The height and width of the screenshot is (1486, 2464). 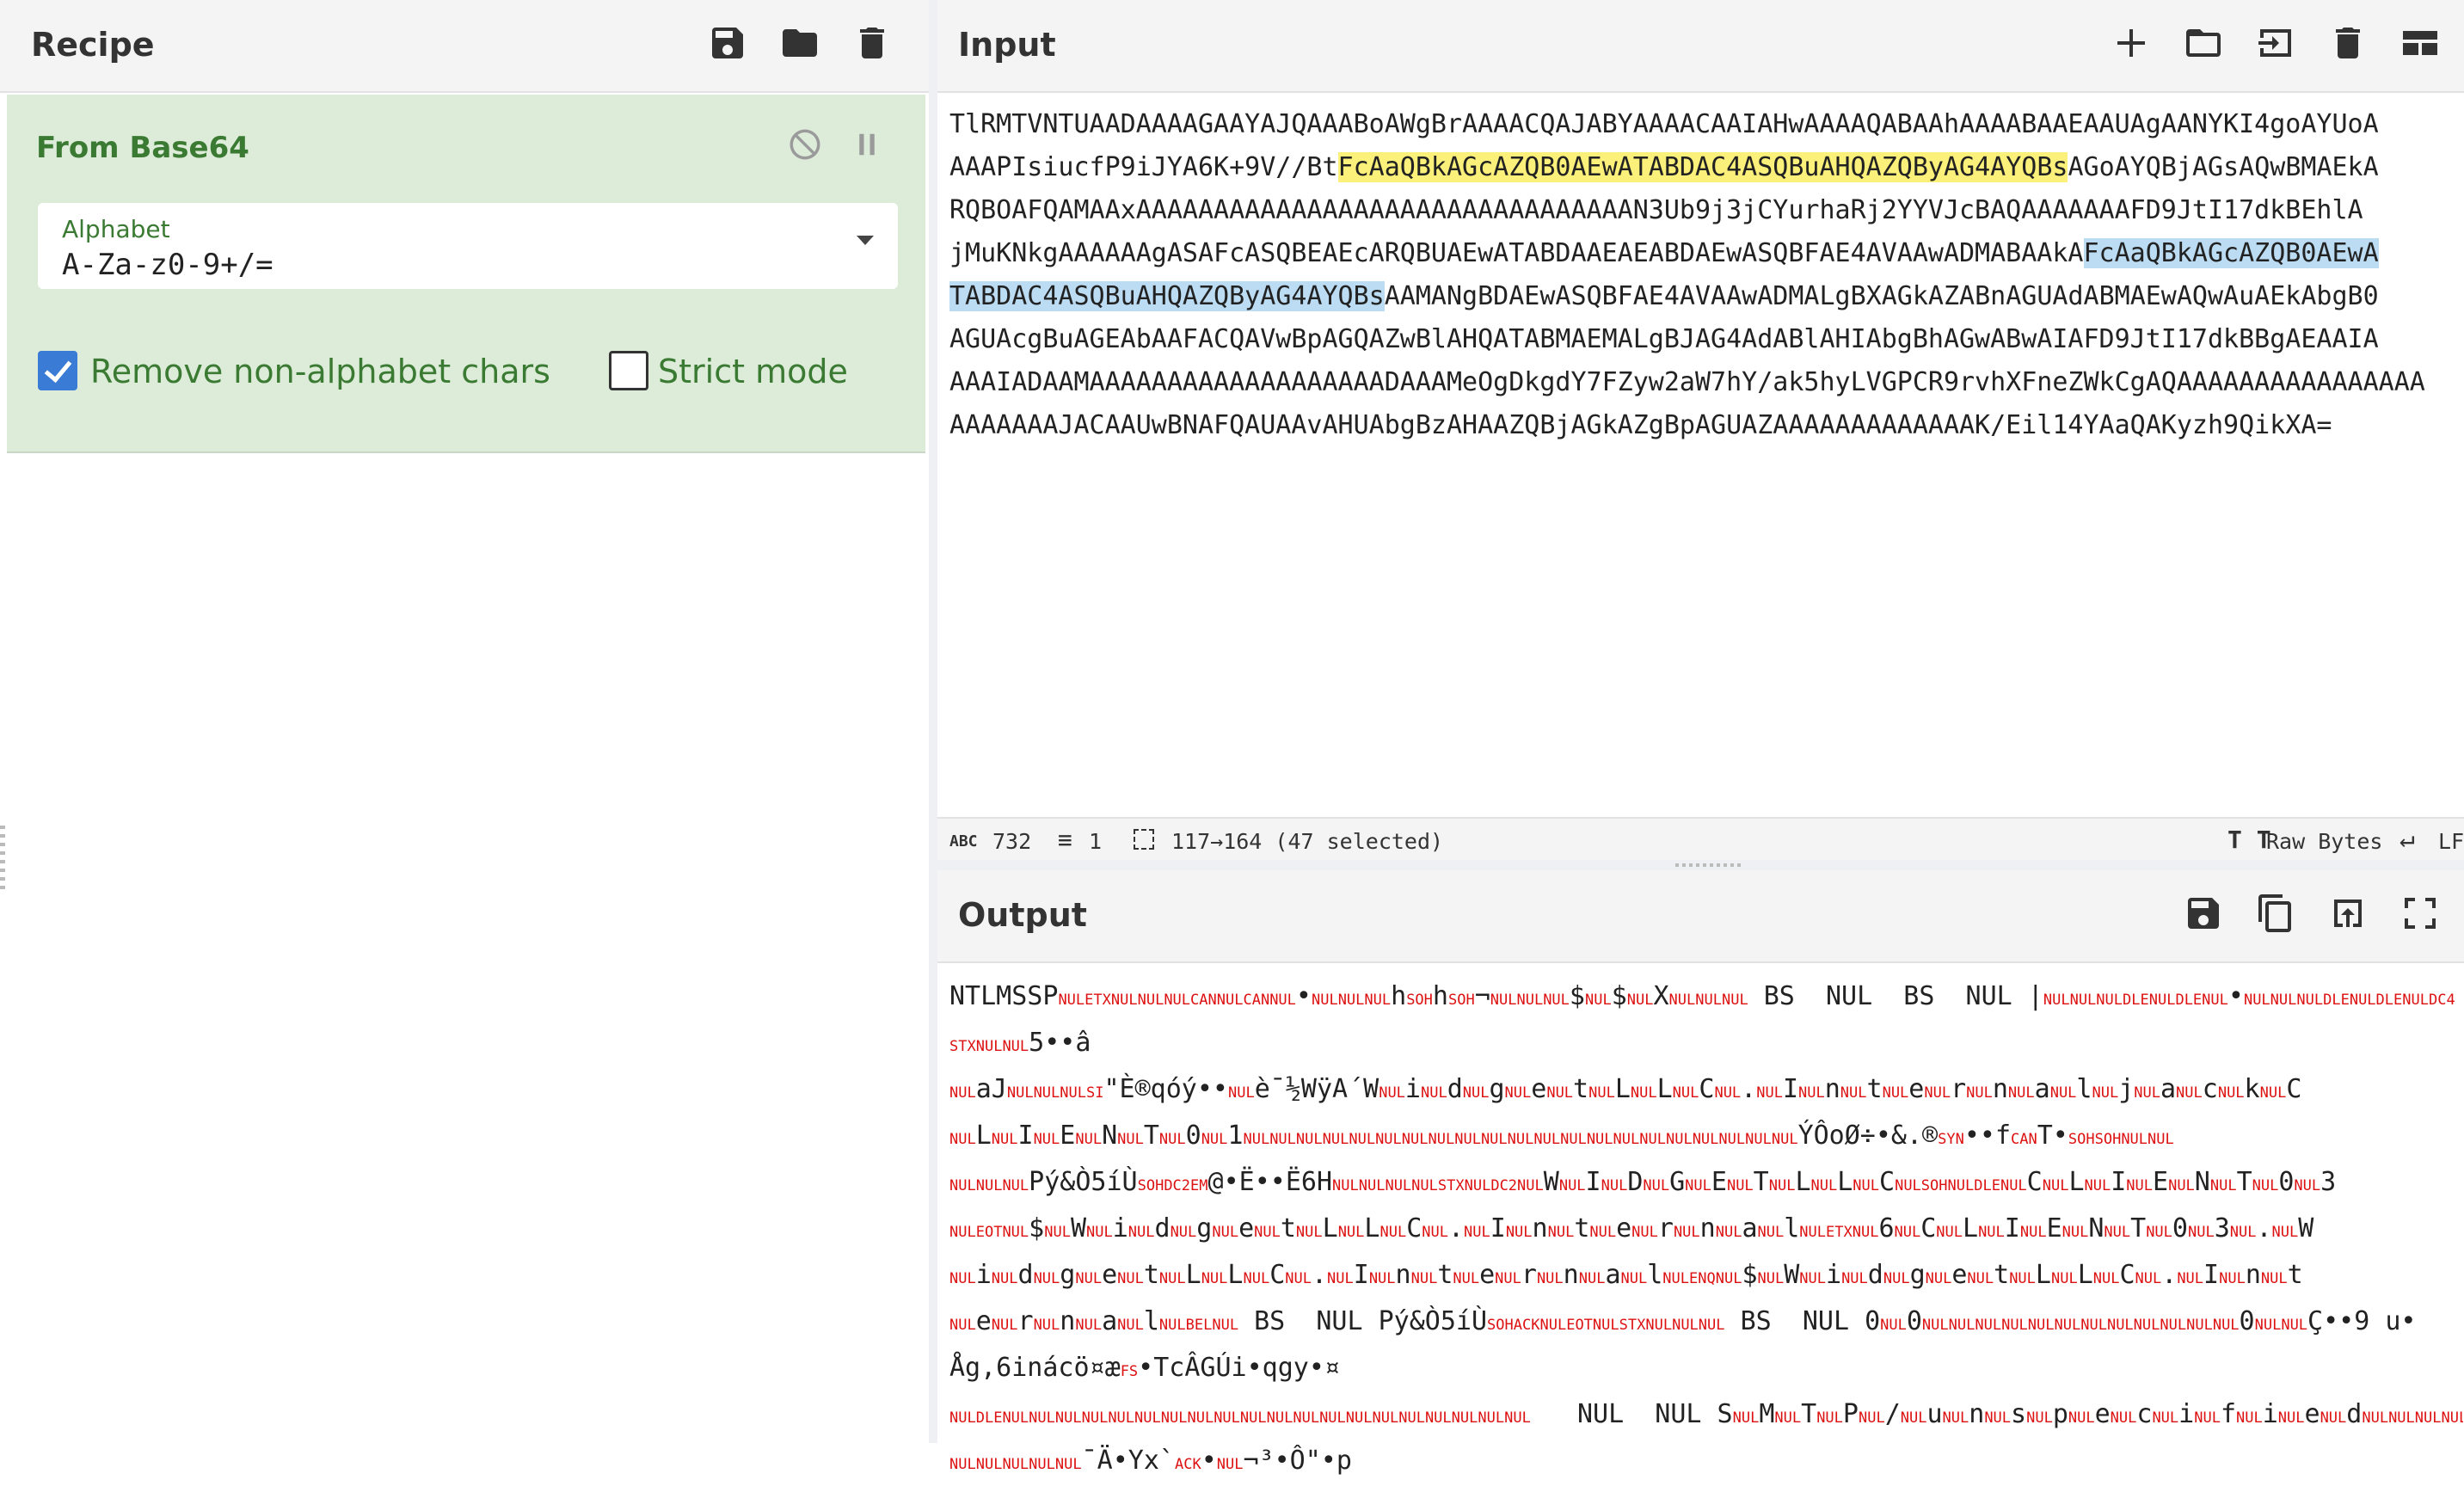 What do you see at coordinates (1708, 865) in the screenshot?
I see `io-resize-handle` at bounding box center [1708, 865].